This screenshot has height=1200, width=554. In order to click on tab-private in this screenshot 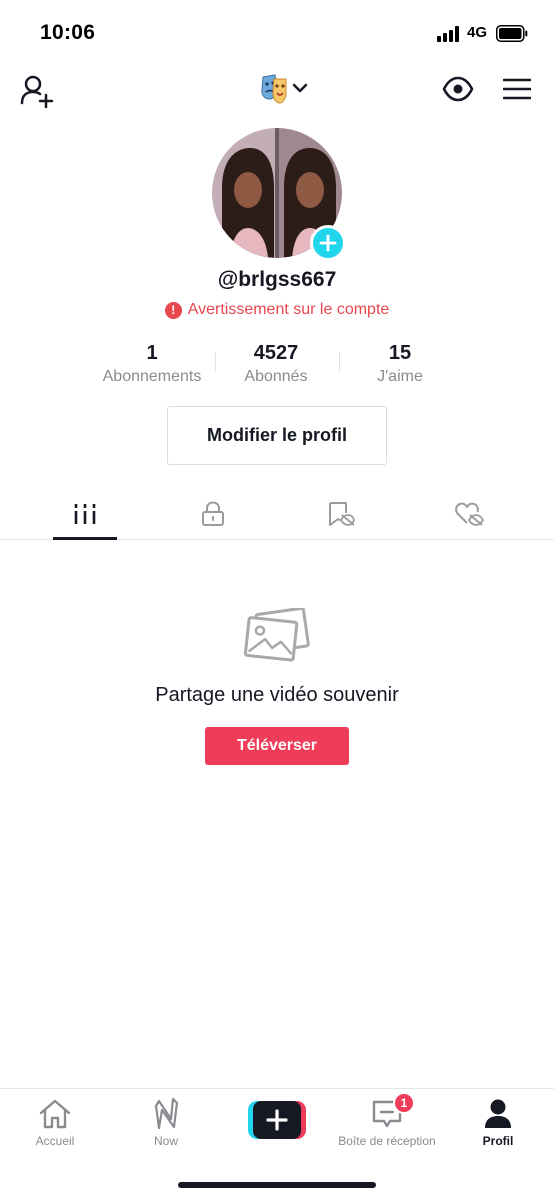, I will do `click(213, 514)`.